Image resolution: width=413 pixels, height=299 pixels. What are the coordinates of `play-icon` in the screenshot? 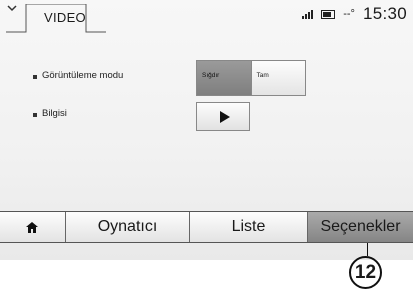 It's located at (225, 117).